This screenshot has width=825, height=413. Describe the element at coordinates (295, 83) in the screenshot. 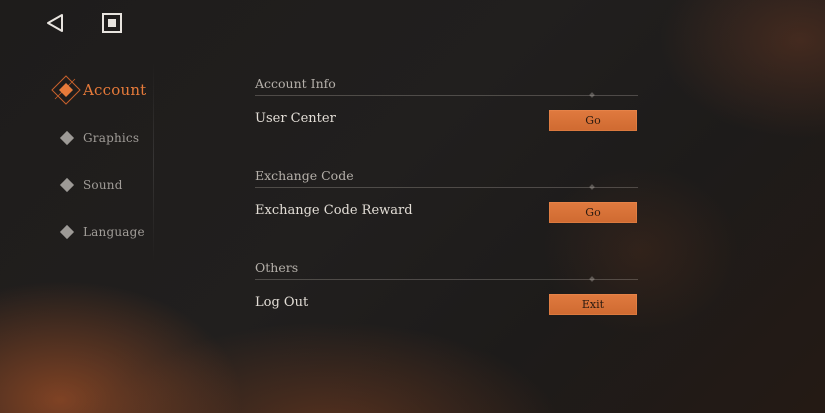

I see `section-title-account-info: Account Info` at that location.